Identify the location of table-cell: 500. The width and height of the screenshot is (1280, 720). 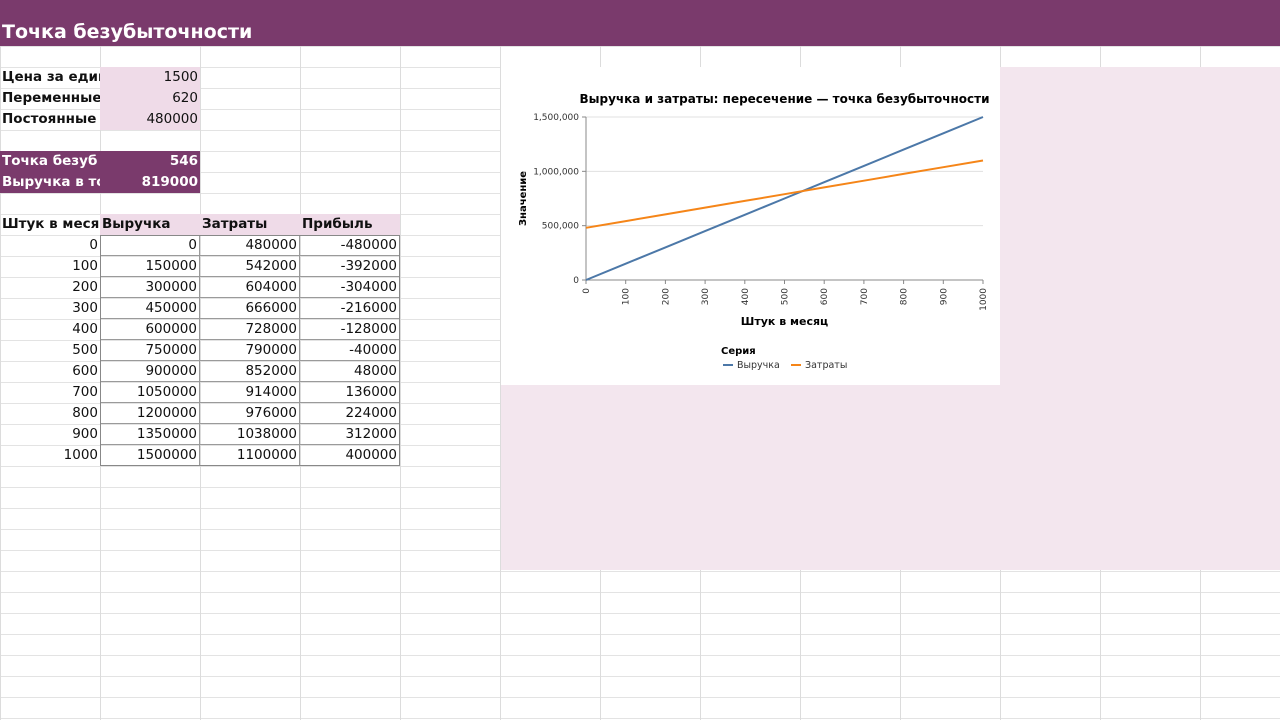
(50, 350).